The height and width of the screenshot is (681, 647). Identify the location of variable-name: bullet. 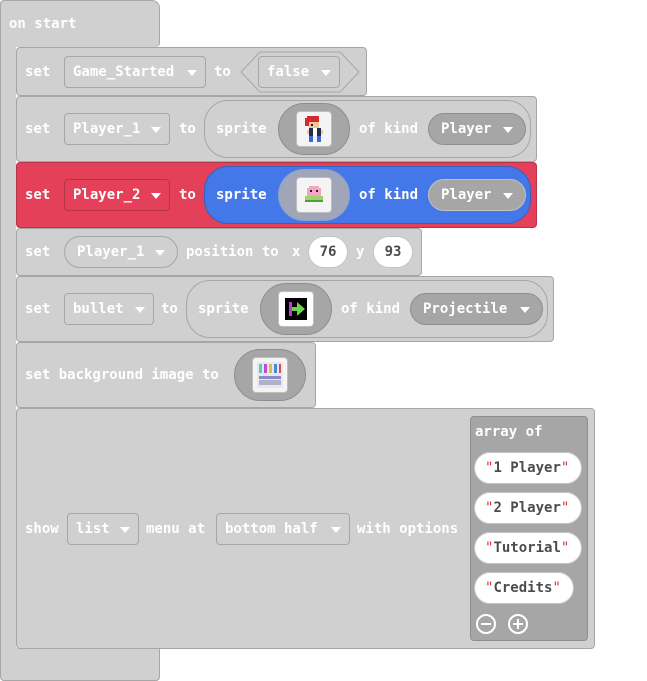
(98, 309).